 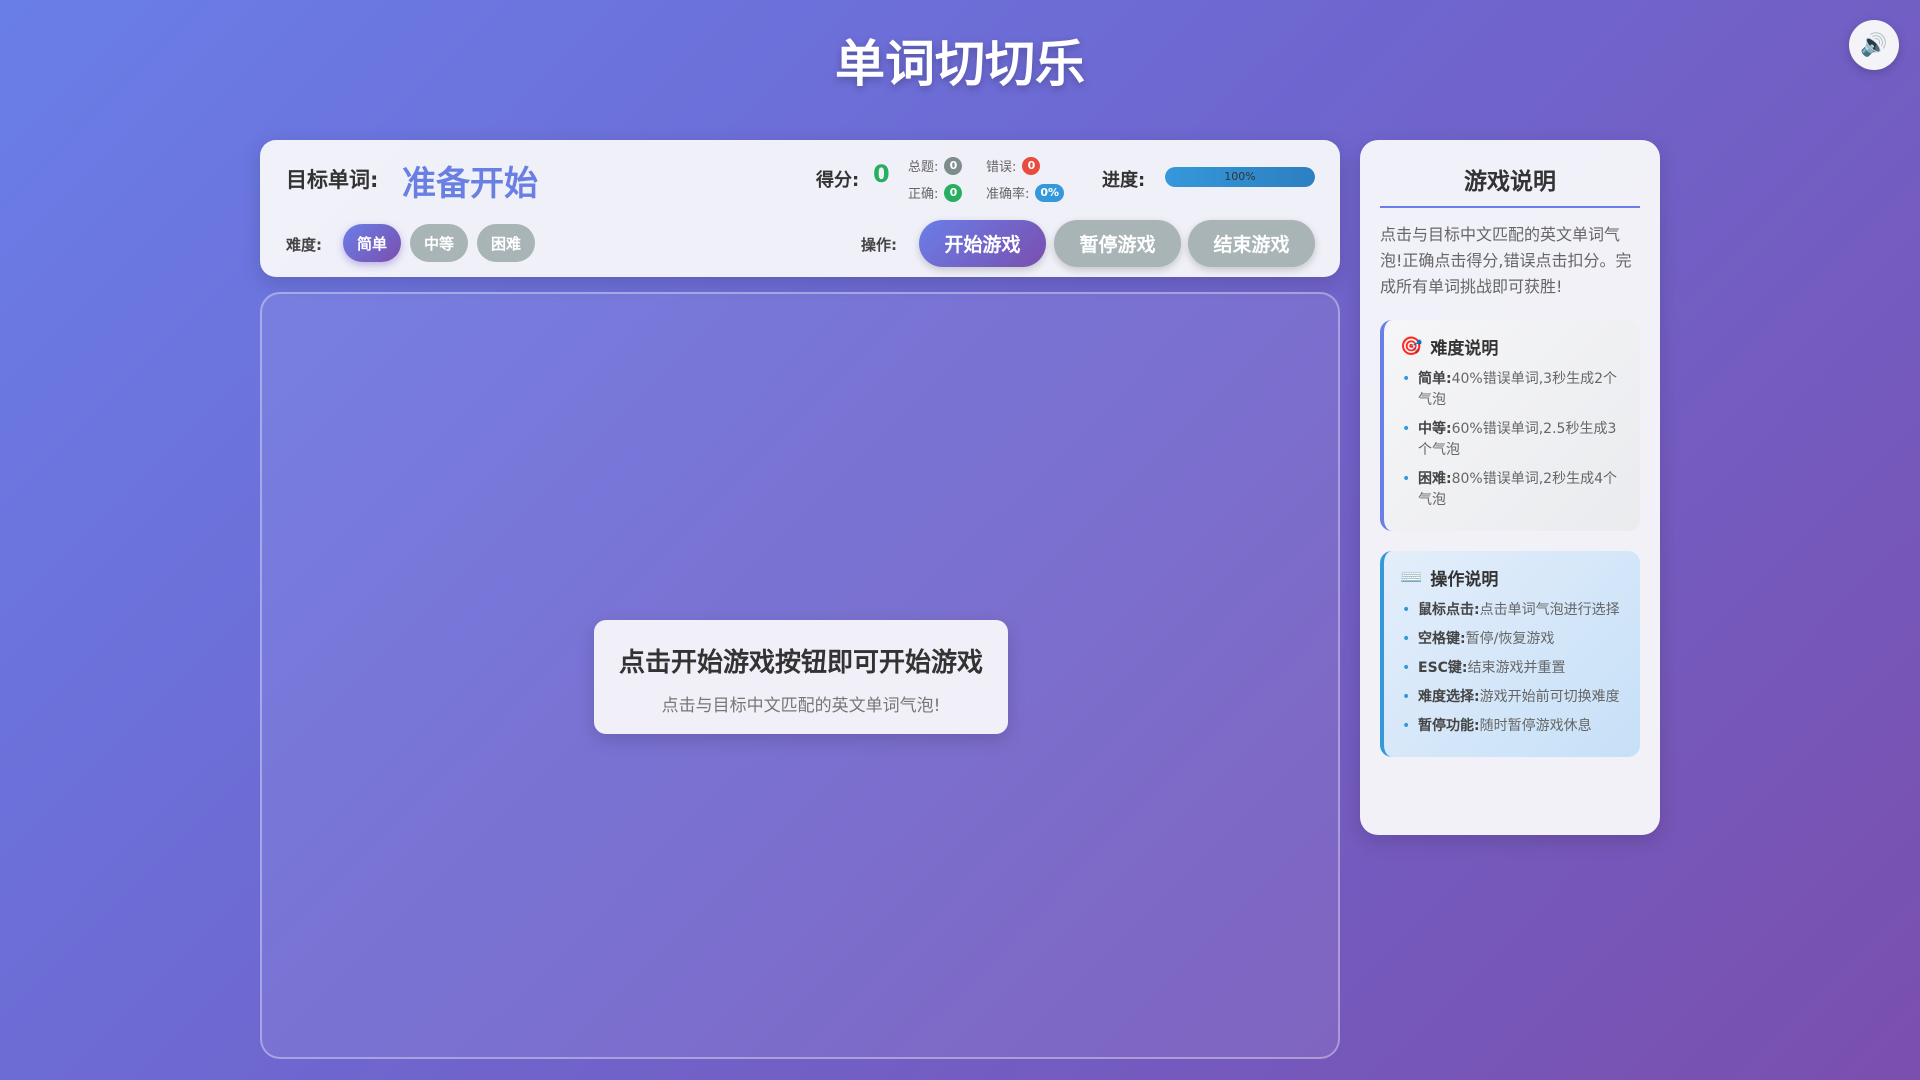 What do you see at coordinates (1435, 429) in the screenshot?
I see `list-item-key: 中等:` at bounding box center [1435, 429].